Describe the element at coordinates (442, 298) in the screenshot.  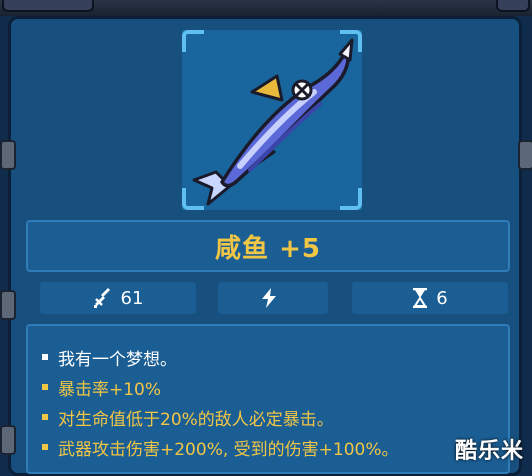
I see `cooldown-value: 6` at that location.